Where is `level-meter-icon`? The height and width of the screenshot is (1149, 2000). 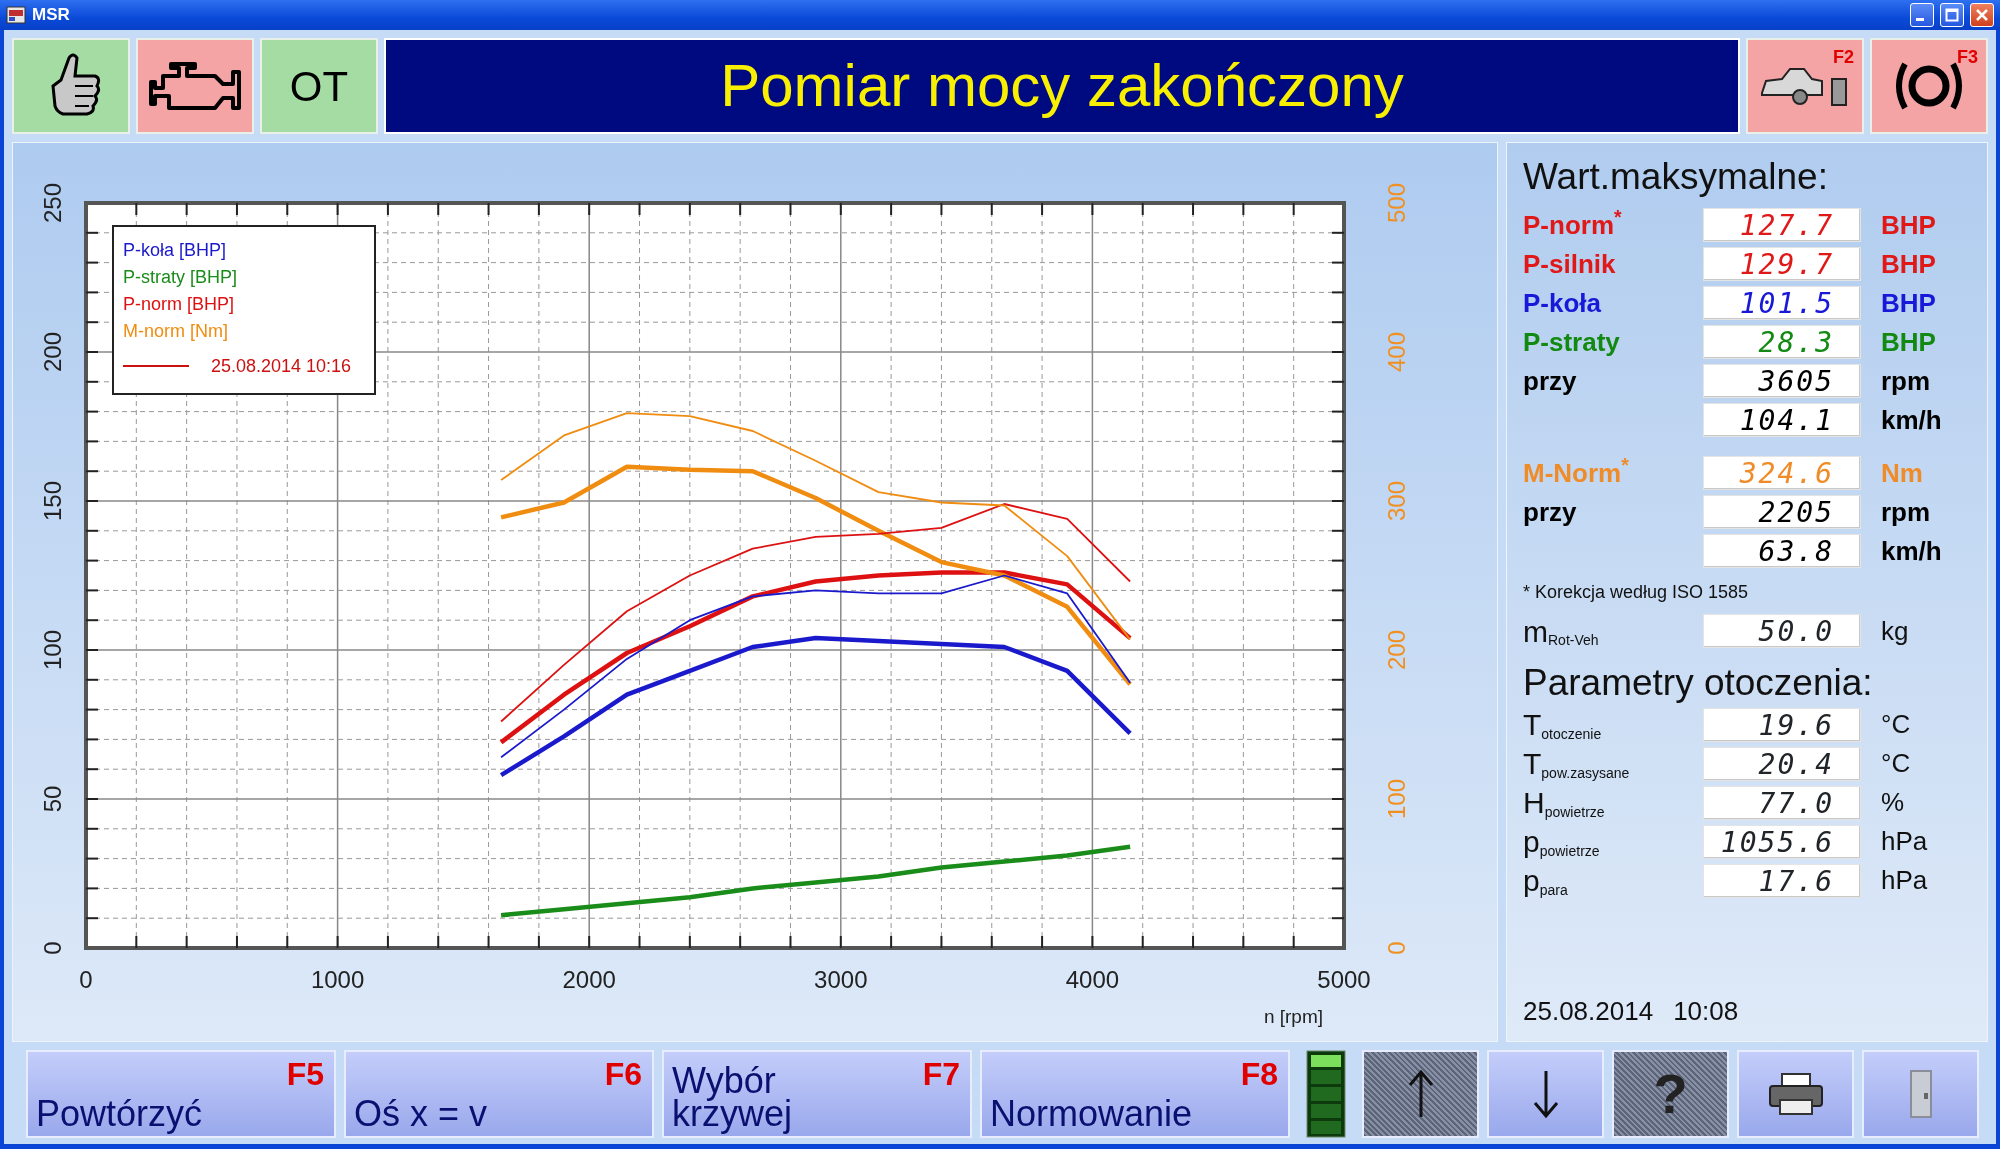
level-meter-icon is located at coordinates (1326, 1094).